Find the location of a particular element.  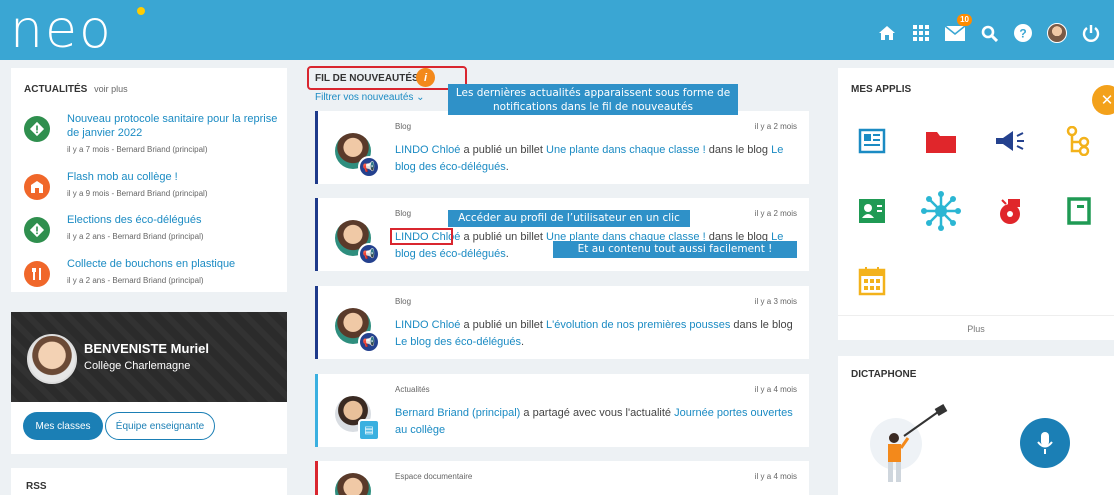

actualite-title: Collecte de bouchons en plastique is located at coordinates (151, 264).